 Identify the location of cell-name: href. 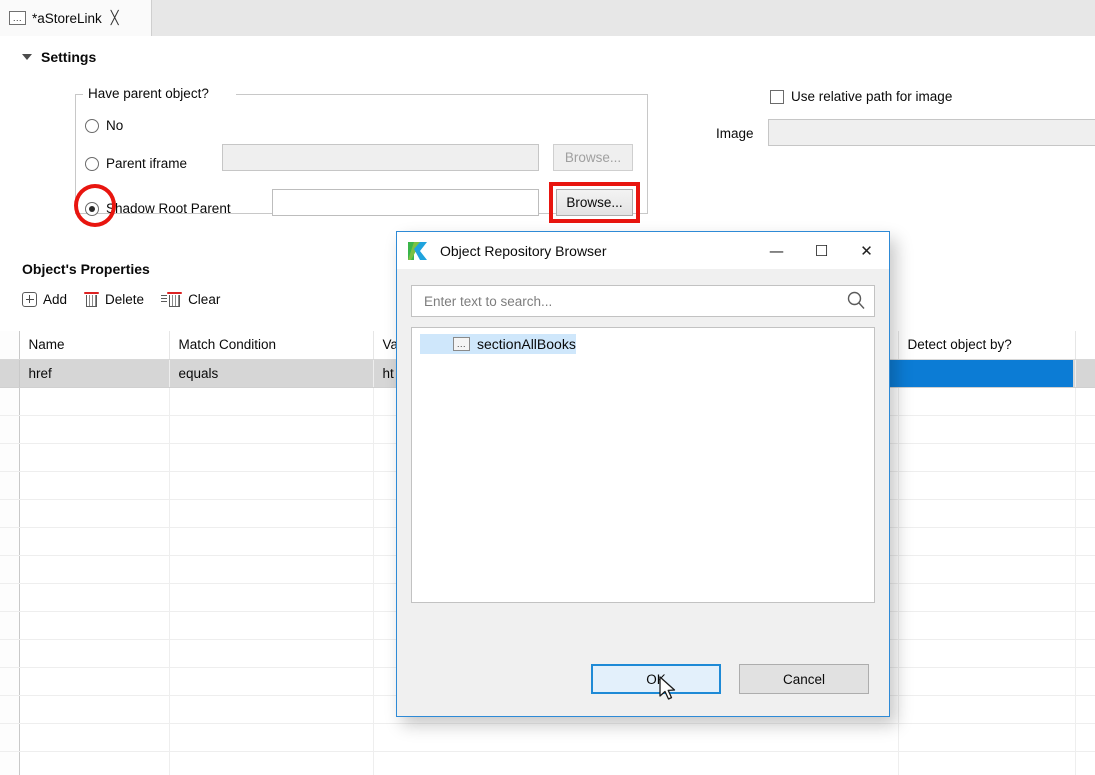
(94, 373).